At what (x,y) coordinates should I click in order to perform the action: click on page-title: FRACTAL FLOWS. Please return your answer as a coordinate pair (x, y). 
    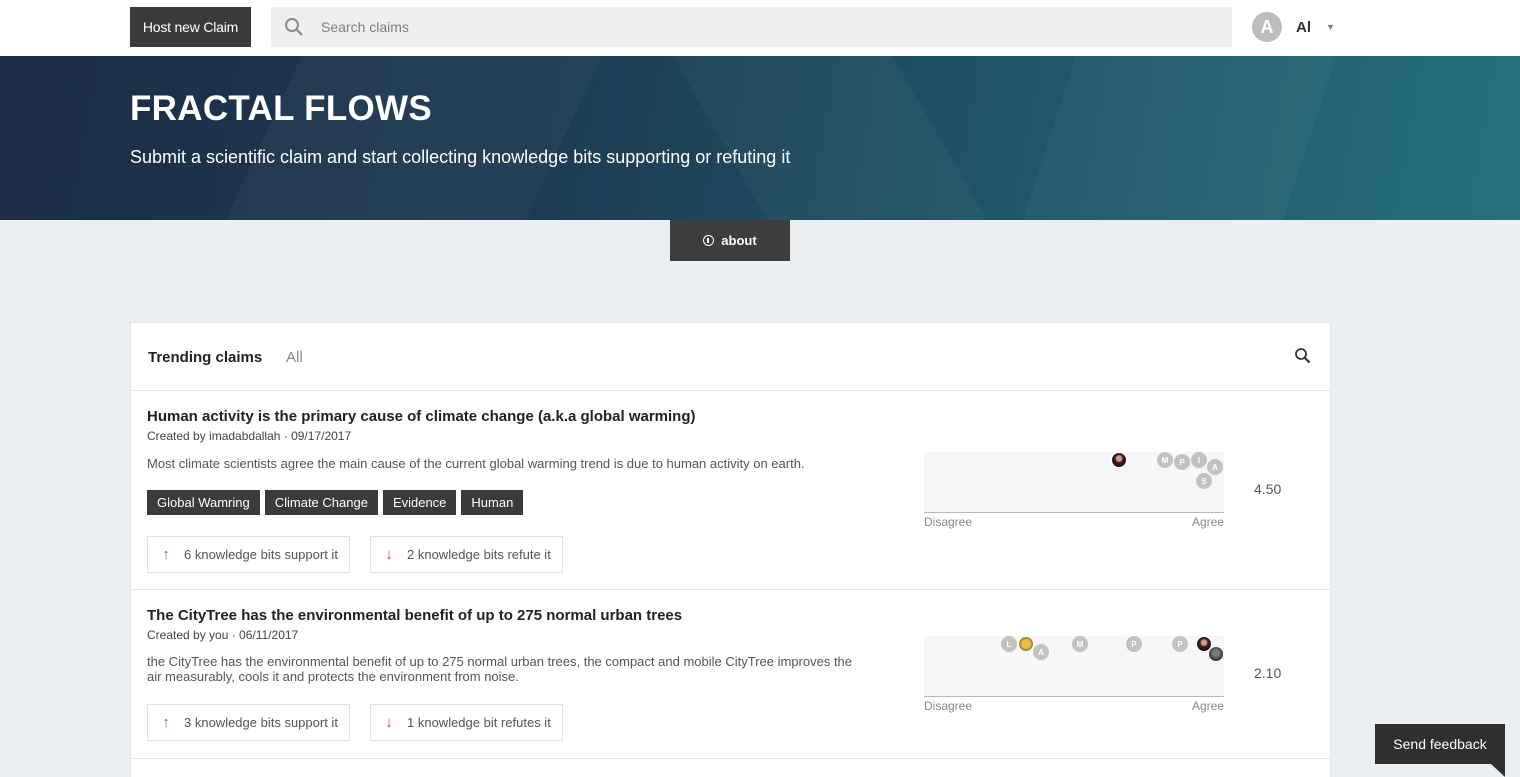
    Looking at the image, I should click on (281, 108).